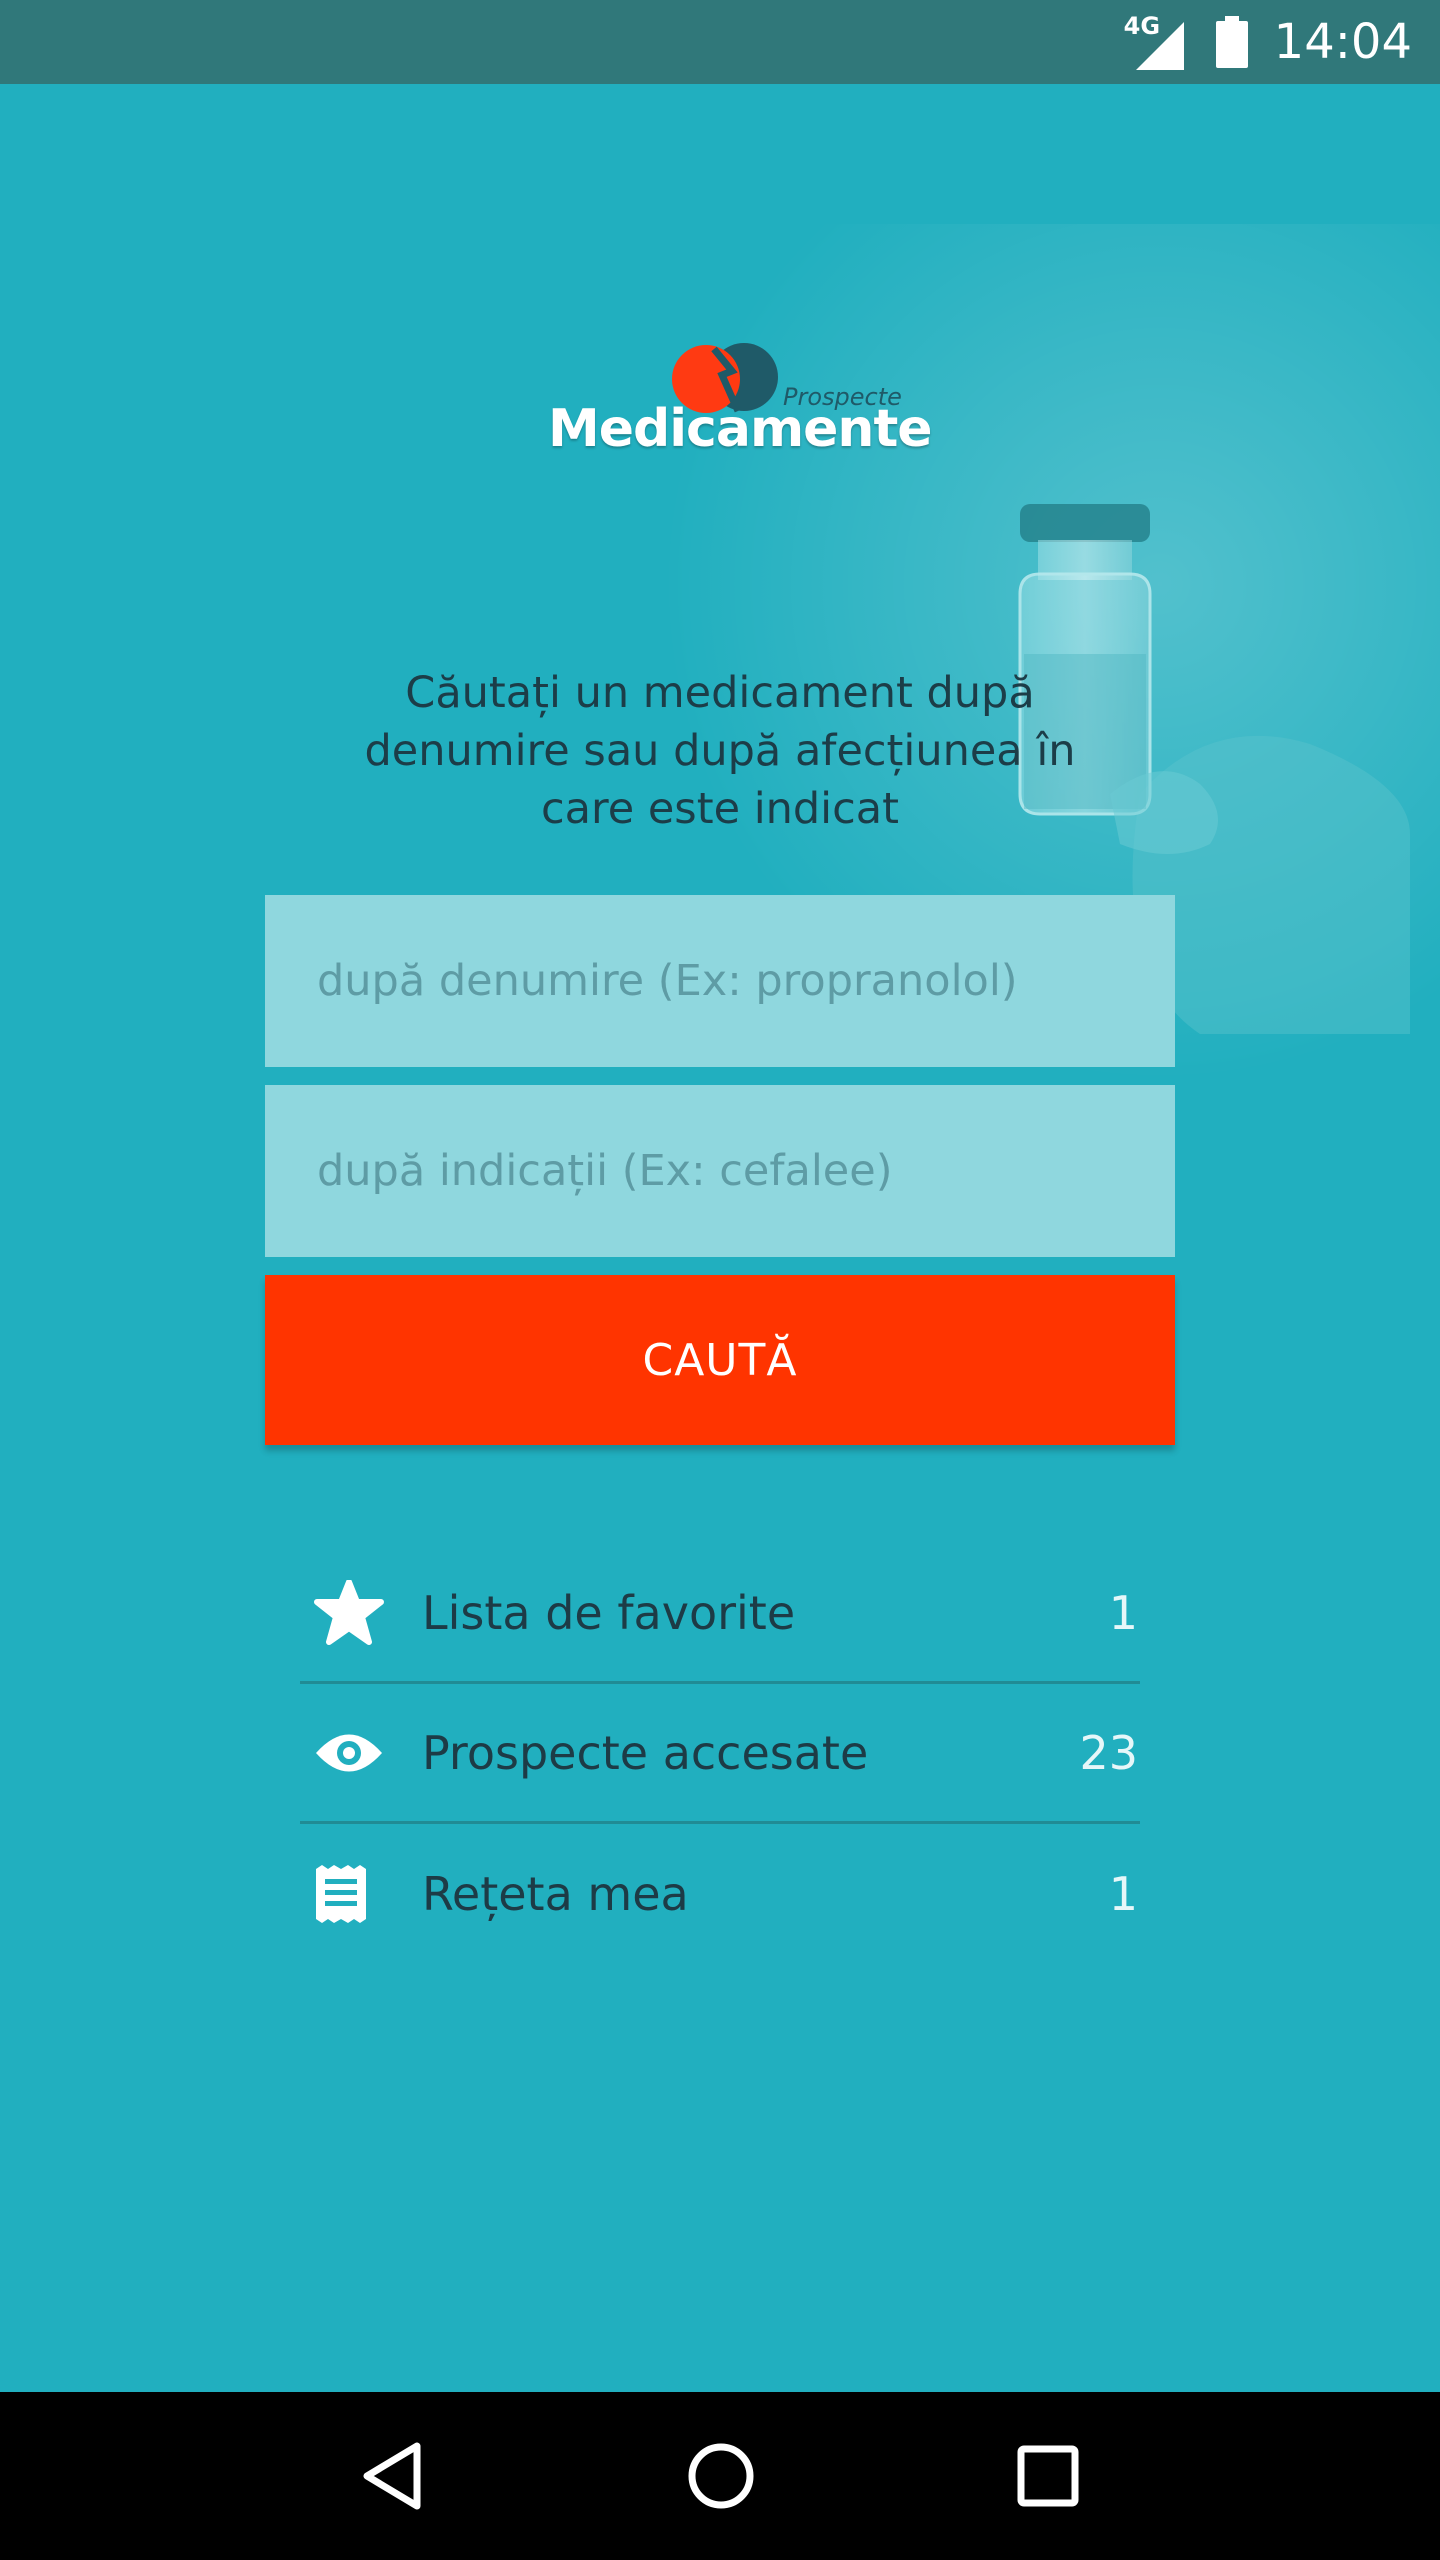 The width and height of the screenshot is (1440, 2560). What do you see at coordinates (555, 1894) in the screenshot?
I see `menu-item-label: Rețeta mea` at bounding box center [555, 1894].